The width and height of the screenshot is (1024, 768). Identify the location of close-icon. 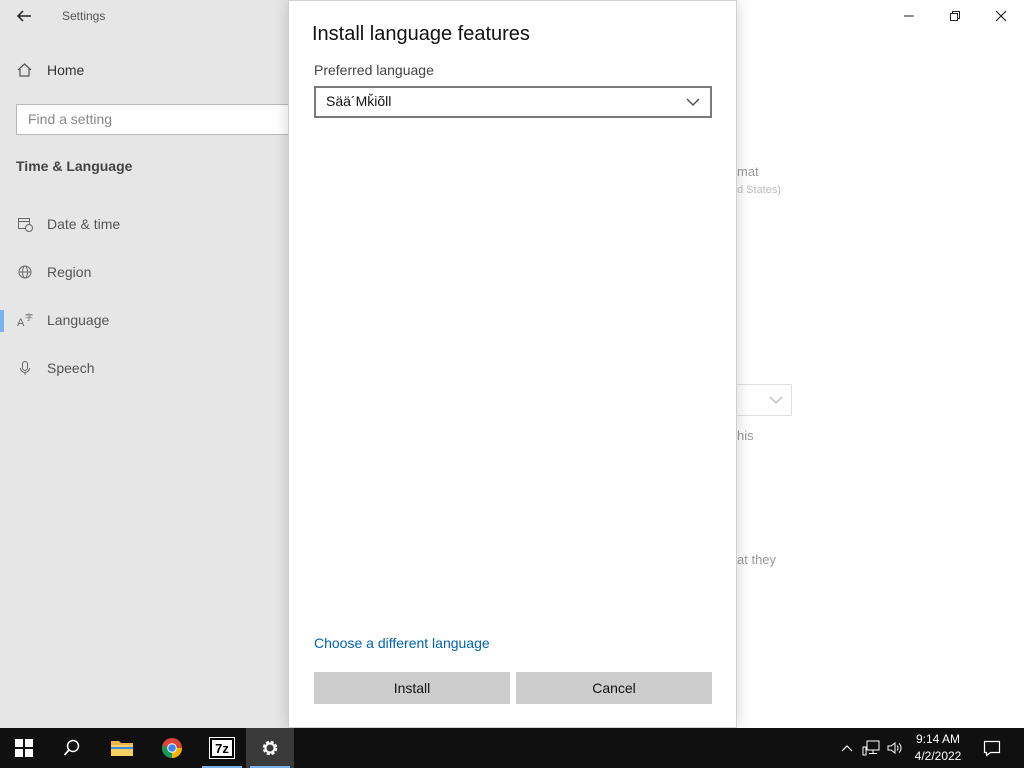
(1001, 16).